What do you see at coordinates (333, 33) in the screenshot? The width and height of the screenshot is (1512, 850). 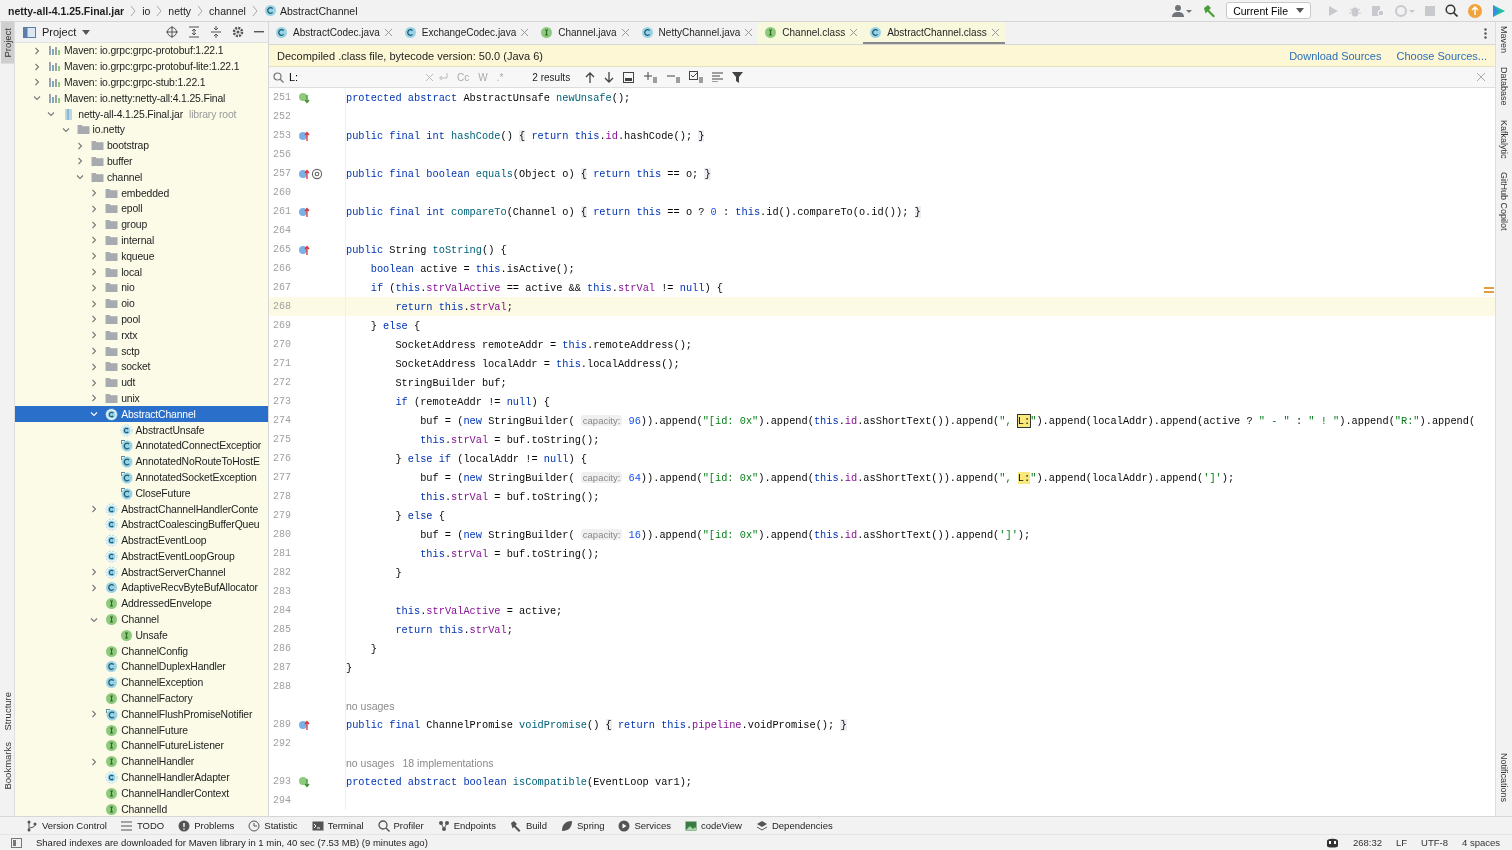 I see `editor-tab: AbstractCodec.java` at bounding box center [333, 33].